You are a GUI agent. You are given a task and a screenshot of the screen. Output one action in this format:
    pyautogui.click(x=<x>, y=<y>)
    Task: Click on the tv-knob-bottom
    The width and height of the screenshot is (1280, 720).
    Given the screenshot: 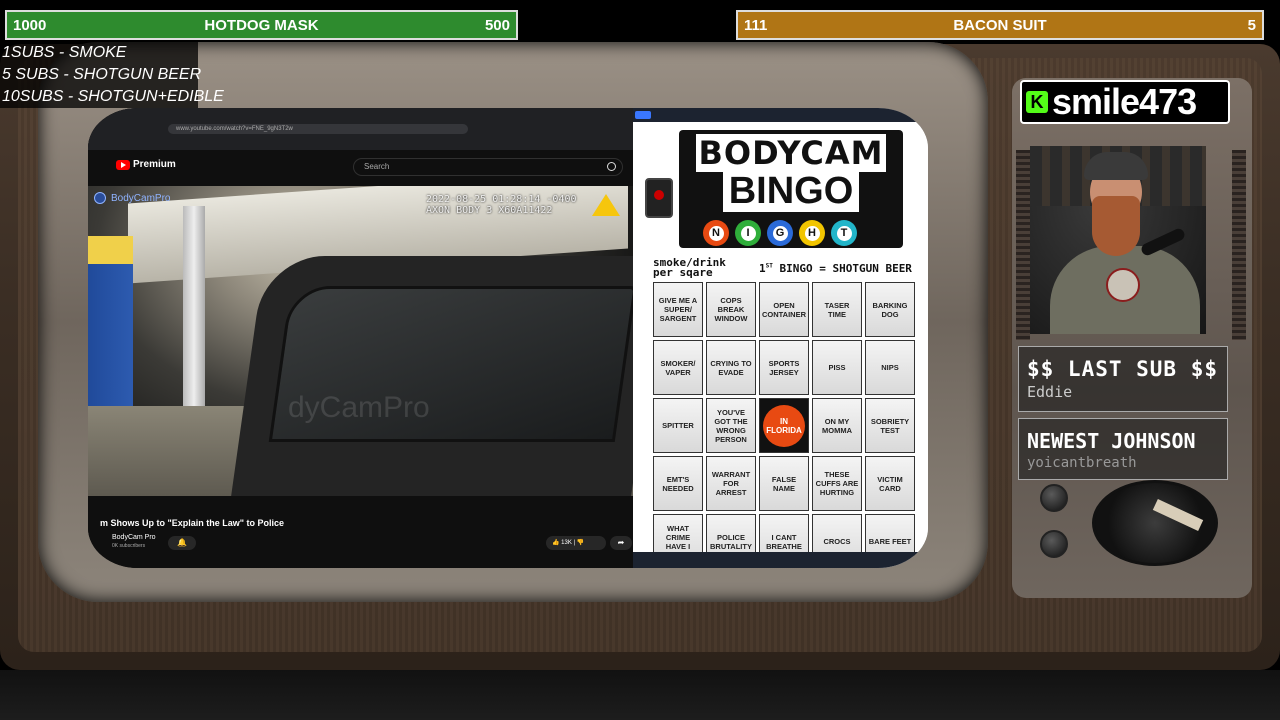 What is the action you would take?
    pyautogui.click(x=1054, y=544)
    